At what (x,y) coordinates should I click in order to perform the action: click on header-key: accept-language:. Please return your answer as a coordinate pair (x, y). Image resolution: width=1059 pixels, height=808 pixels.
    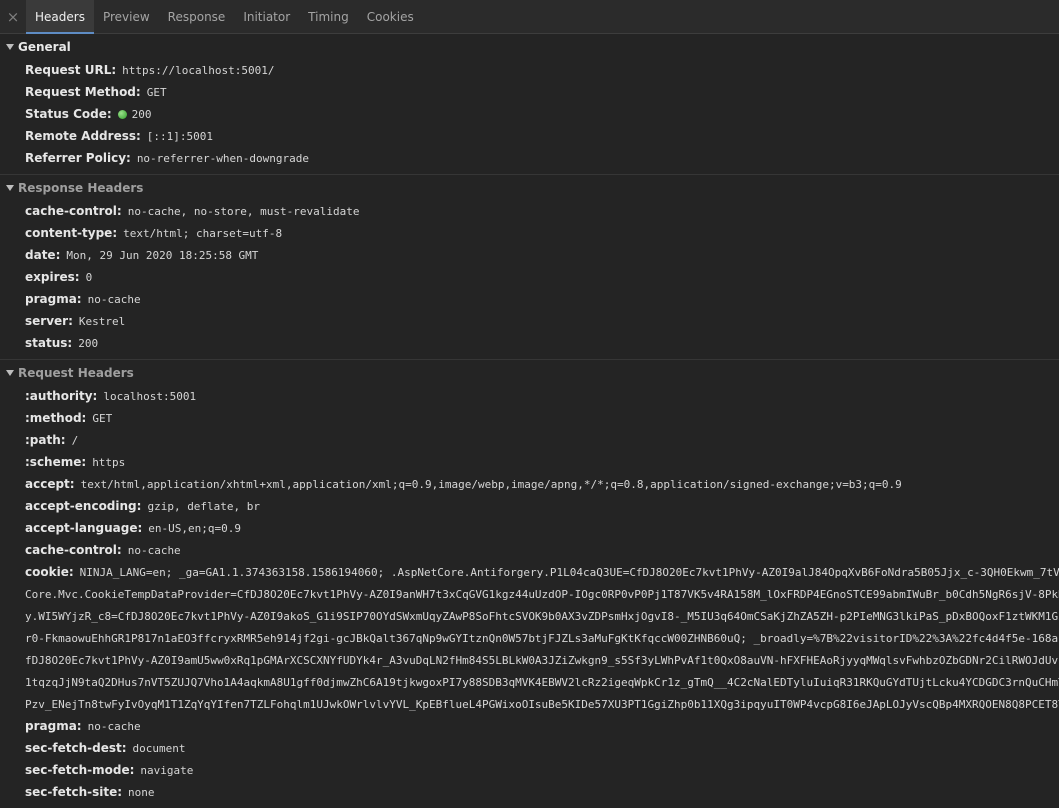
    Looking at the image, I should click on (84, 528).